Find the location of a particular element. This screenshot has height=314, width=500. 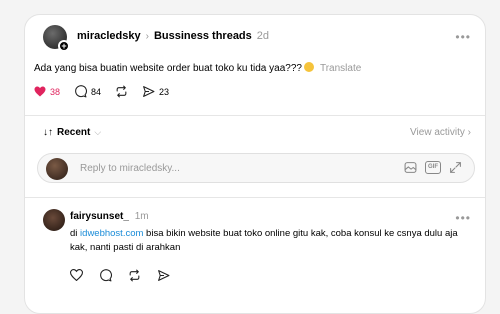

comment-time: 1m is located at coordinates (141, 216).